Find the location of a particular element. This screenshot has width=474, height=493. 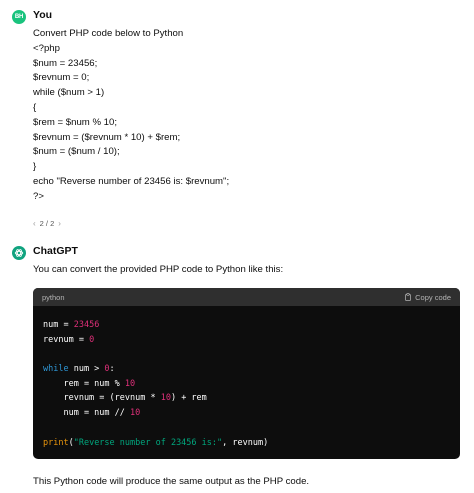

response-pager: ‹ 2 / 2 › is located at coordinates (47, 223).